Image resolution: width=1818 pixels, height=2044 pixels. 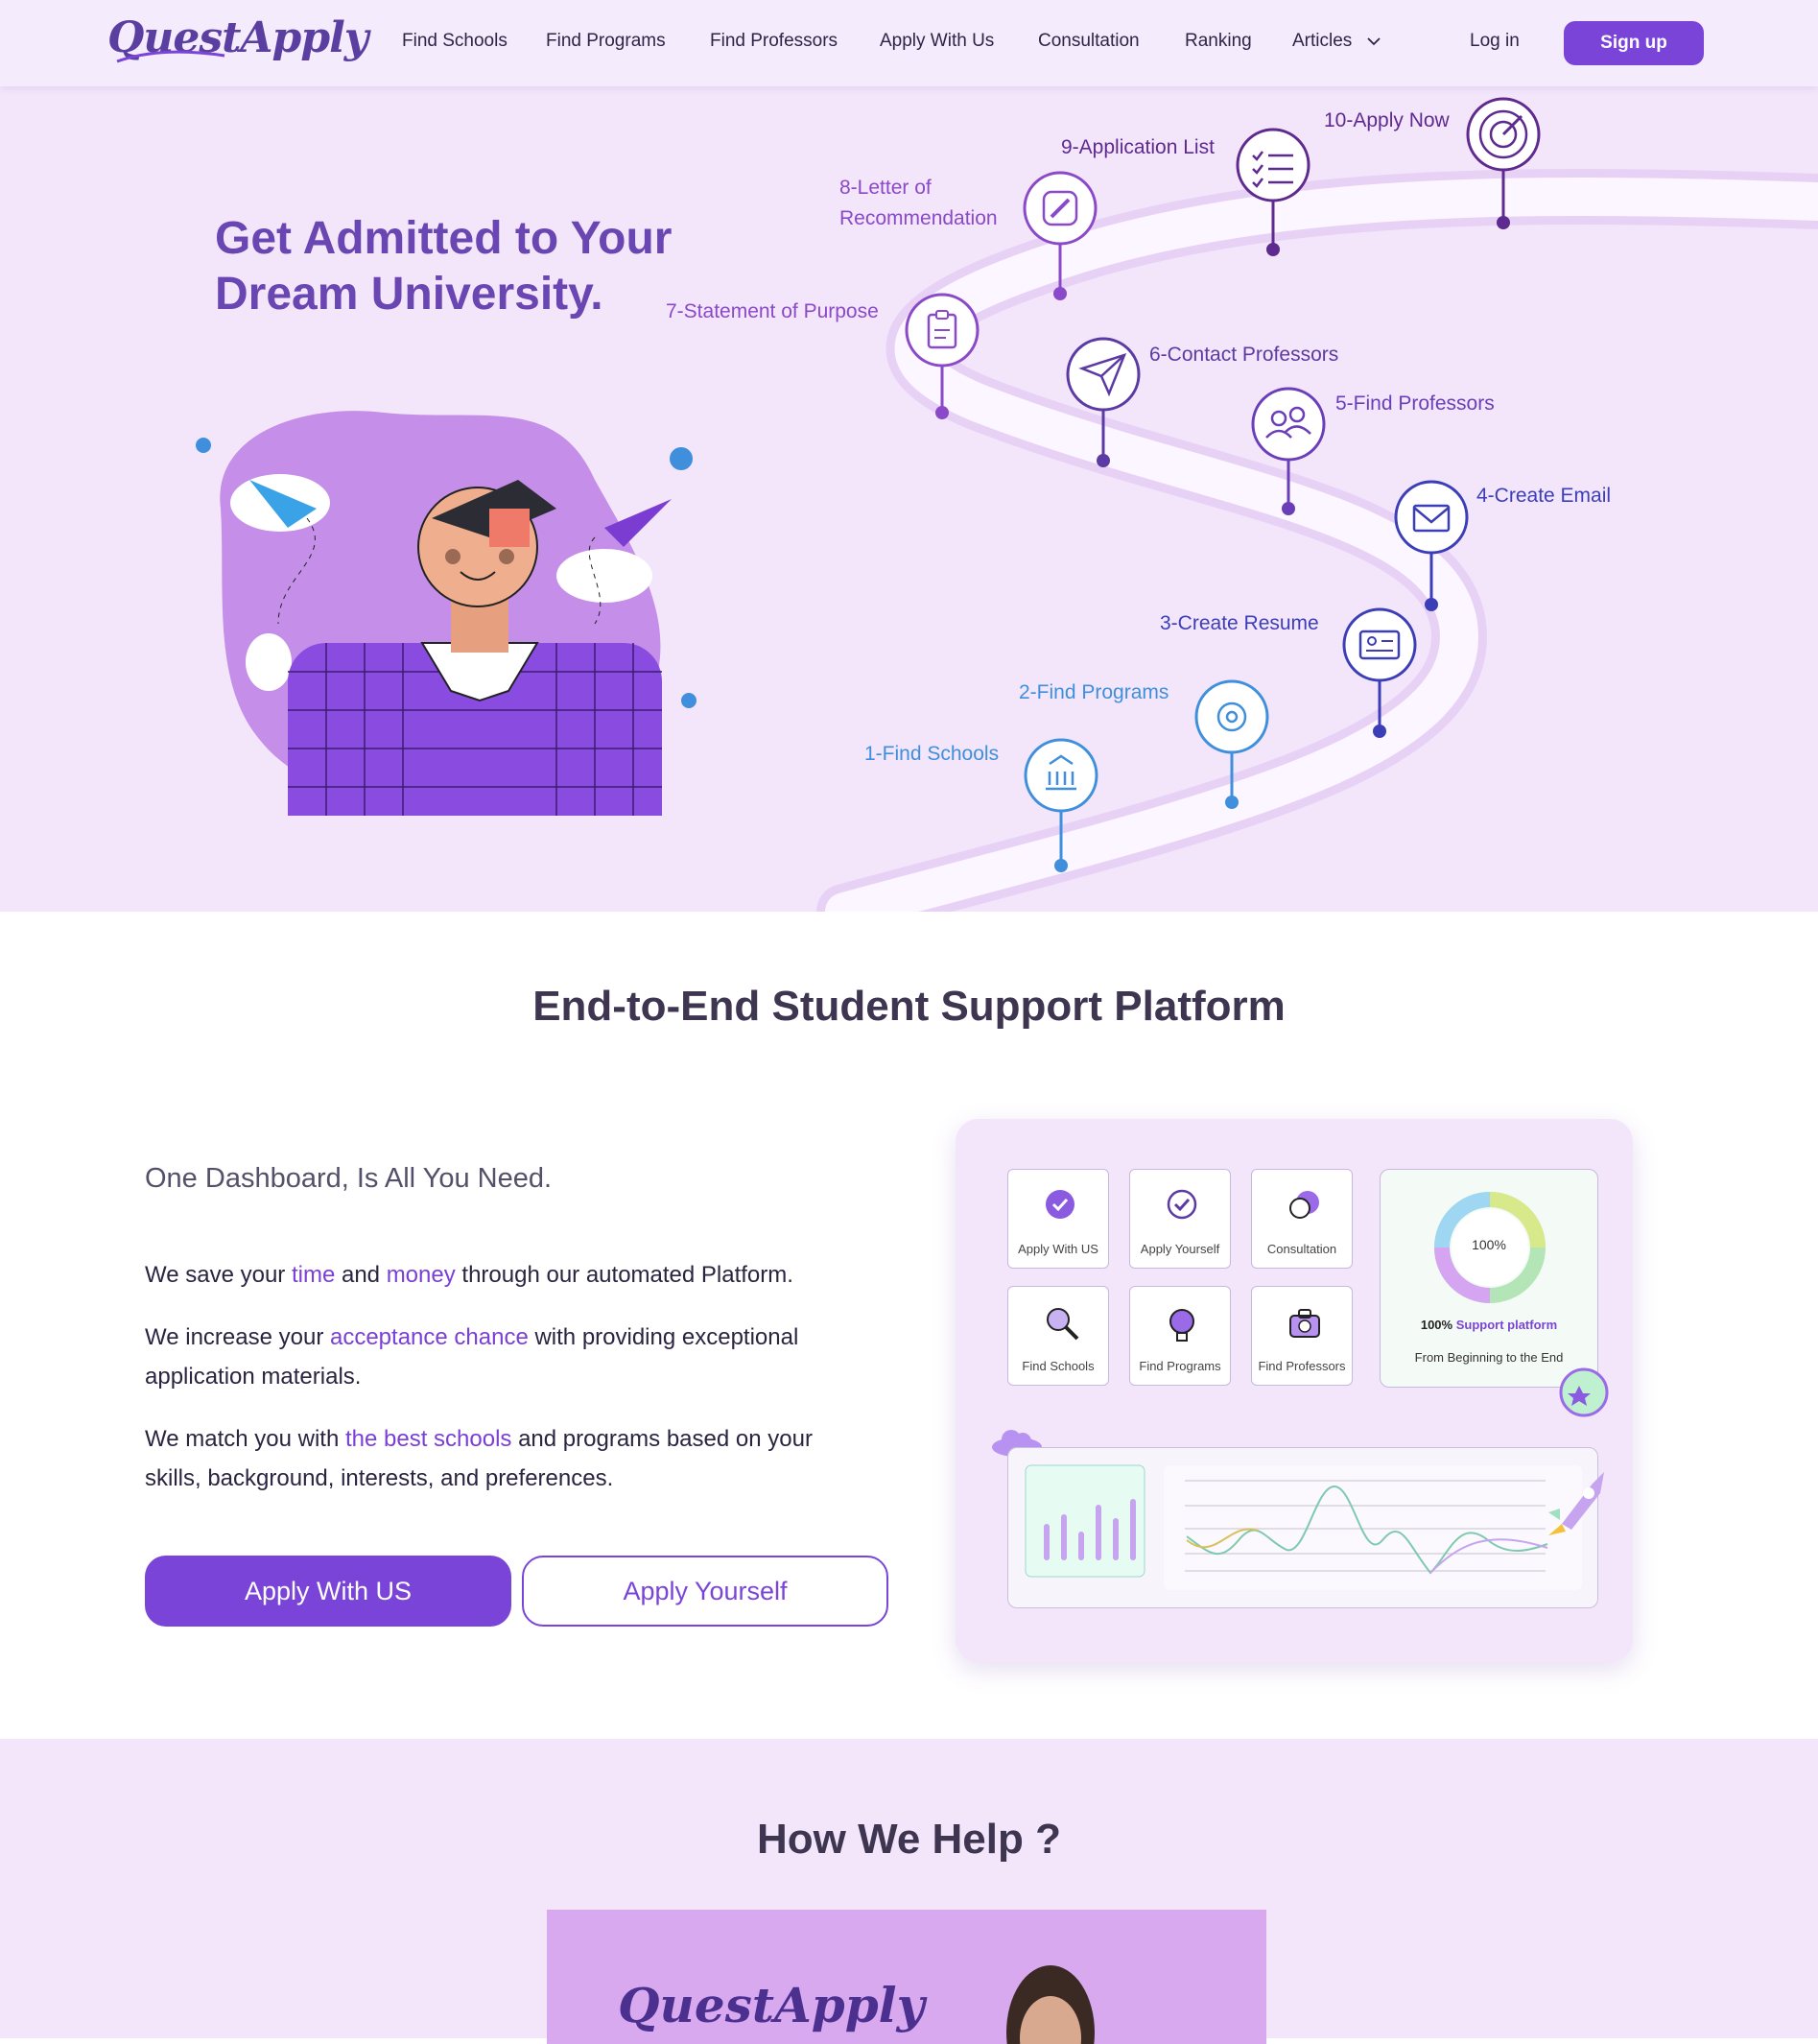 What do you see at coordinates (1489, 1244) in the screenshot?
I see `progress-value: 100%` at bounding box center [1489, 1244].